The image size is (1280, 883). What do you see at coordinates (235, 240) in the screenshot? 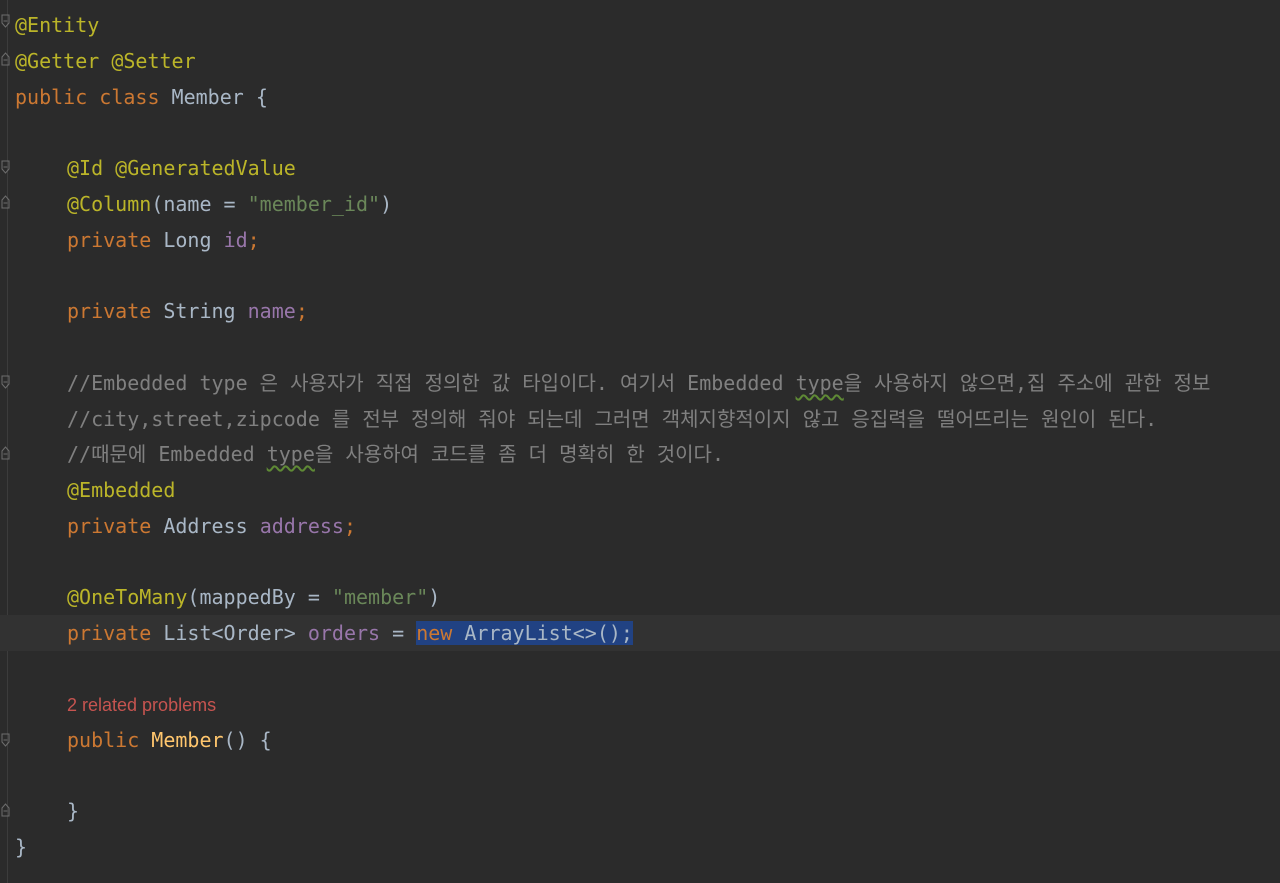
I see `field-name: id` at bounding box center [235, 240].